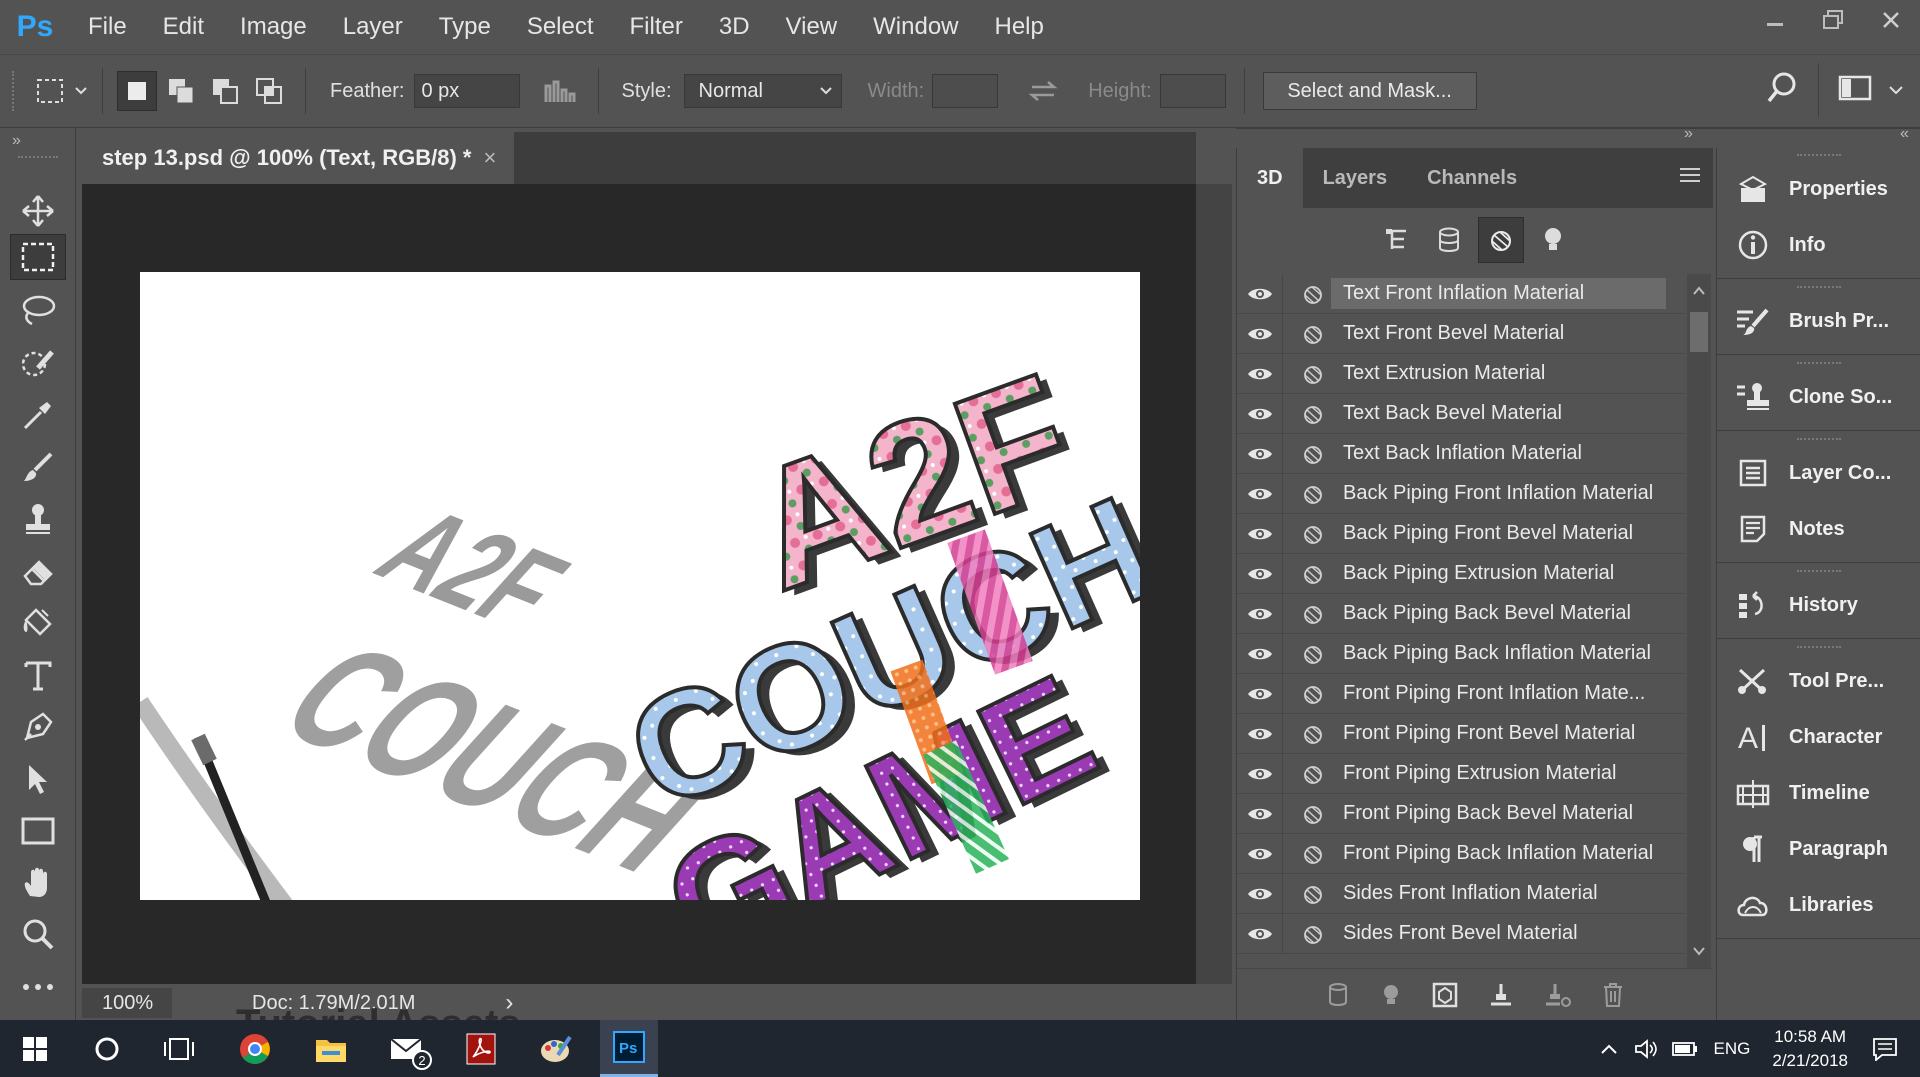 Image resolution: width=1920 pixels, height=1077 pixels. Describe the element at coordinates (183, 27) in the screenshot. I see `menu-edit: Edit` at that location.